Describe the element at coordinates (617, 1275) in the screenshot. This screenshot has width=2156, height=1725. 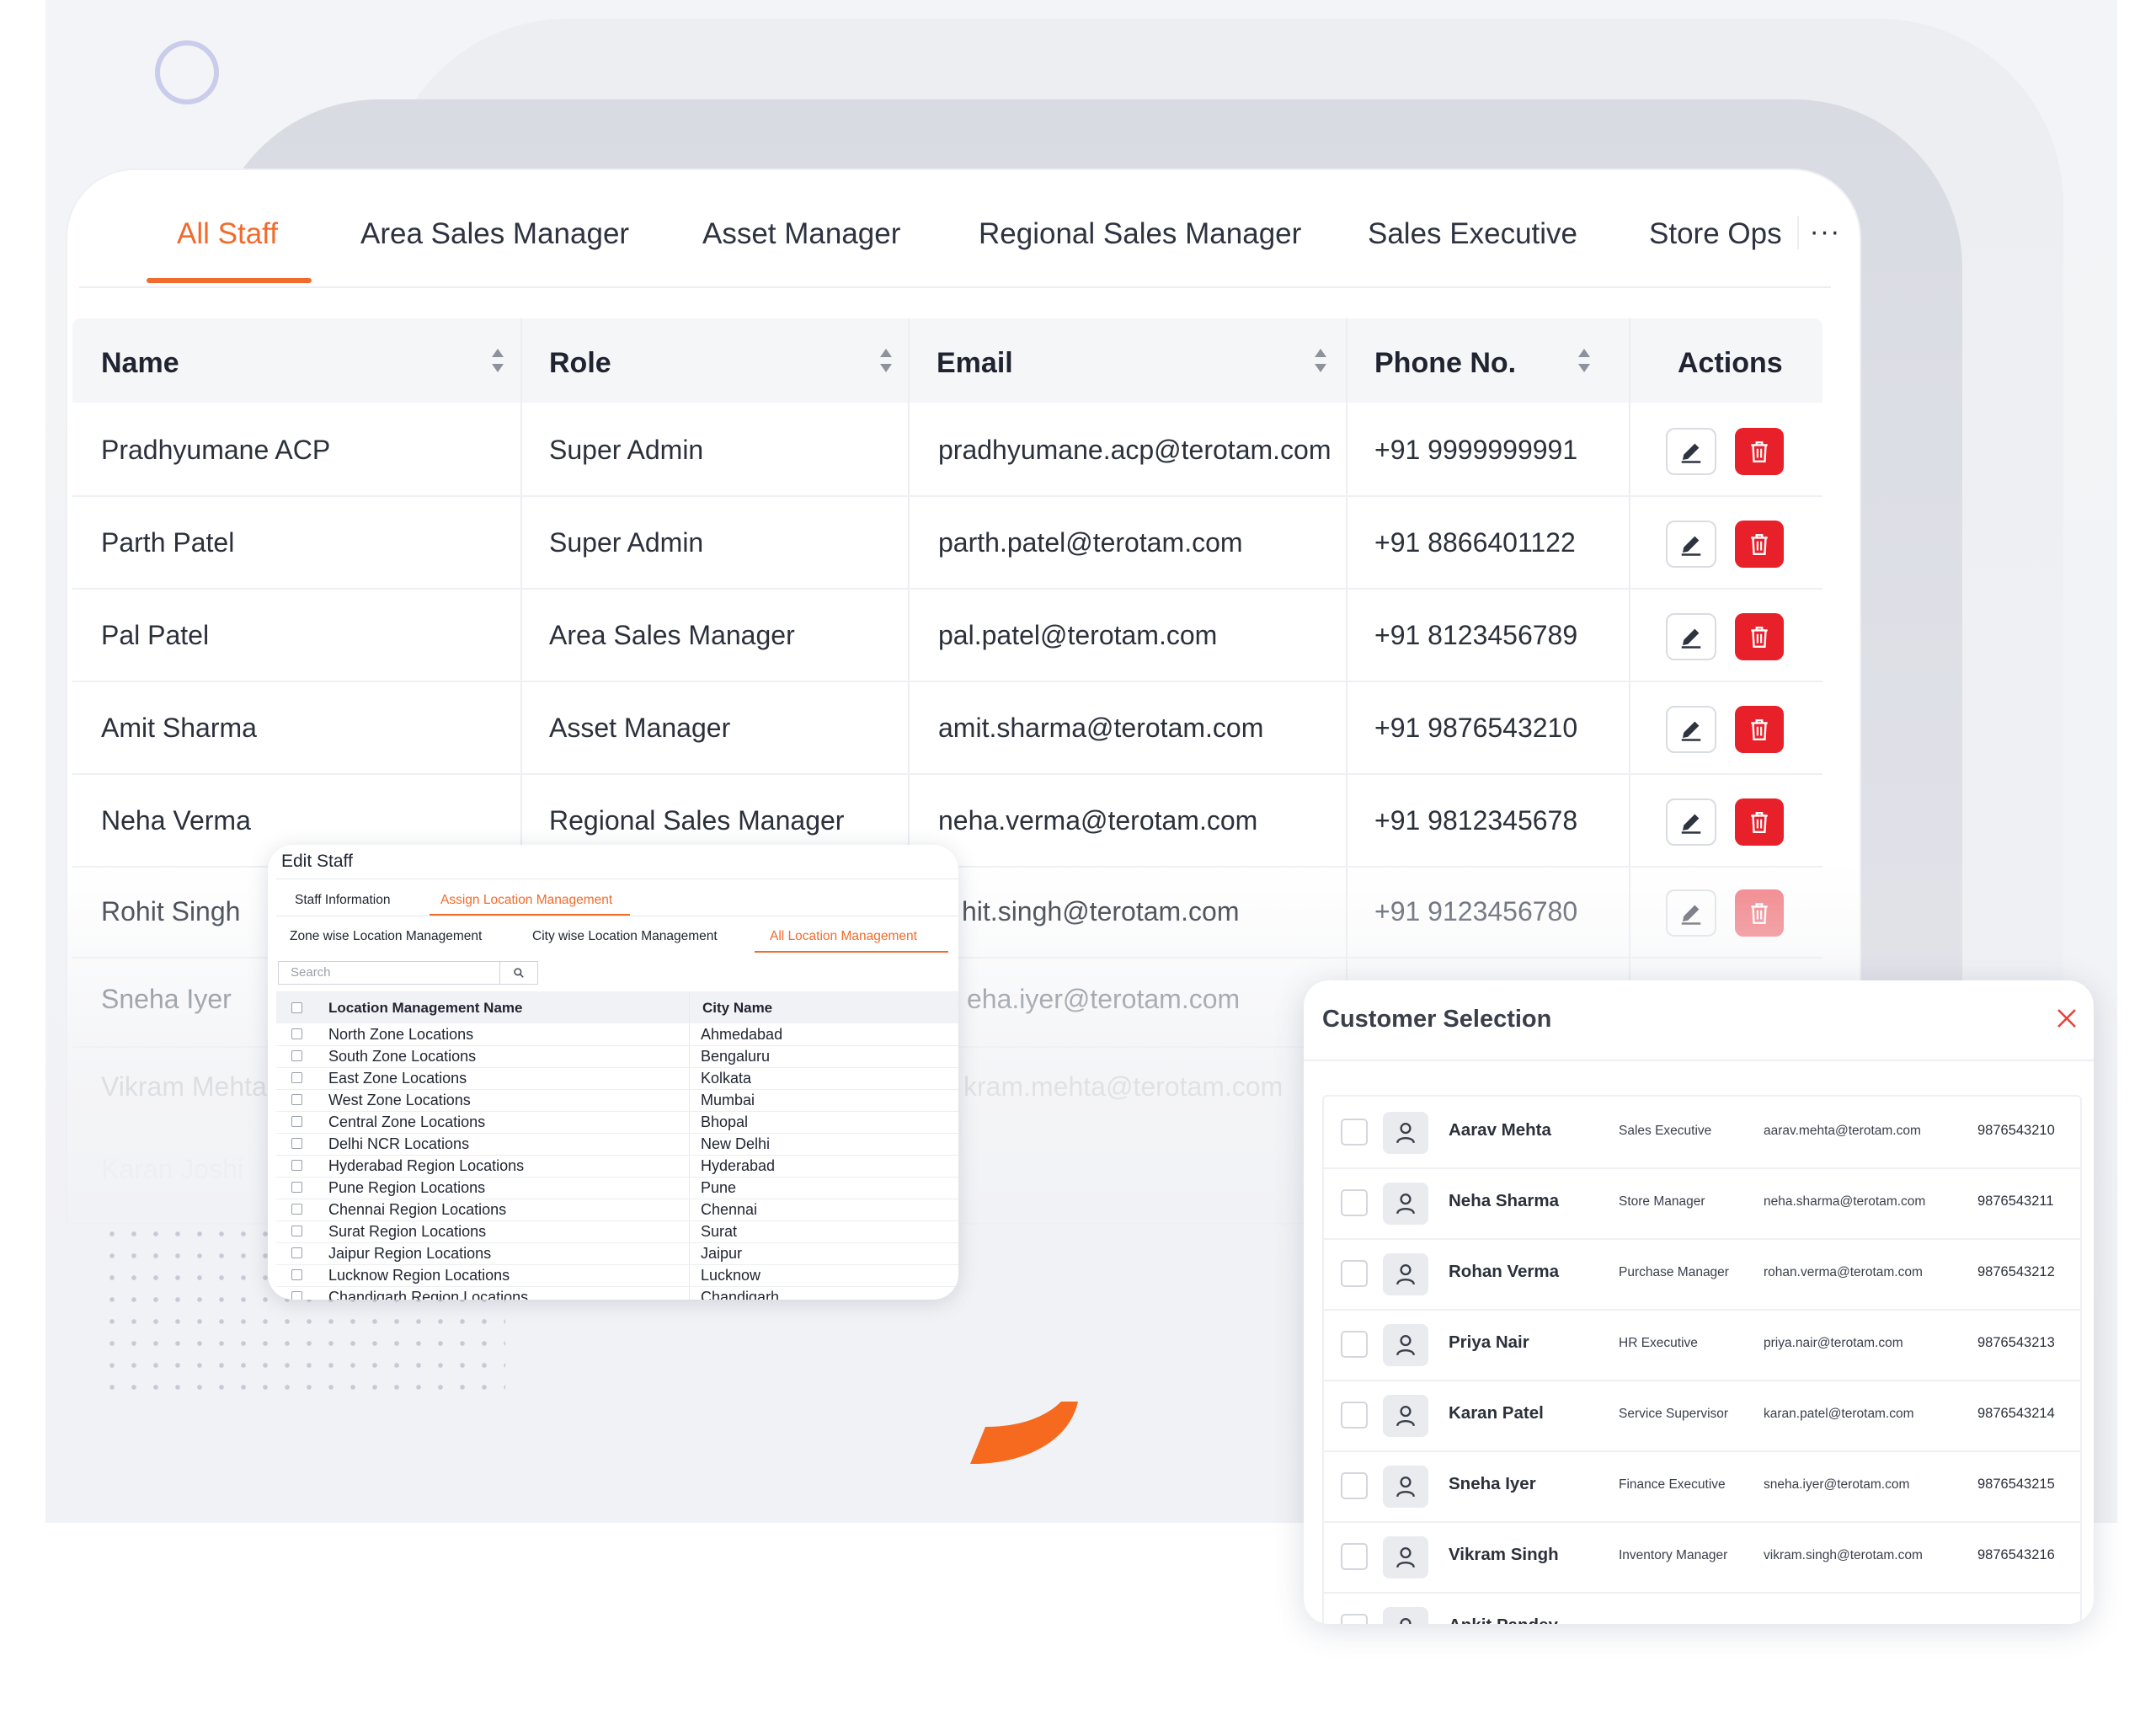
I see `list-item: Lucknow Region Locations Lucknow` at that location.